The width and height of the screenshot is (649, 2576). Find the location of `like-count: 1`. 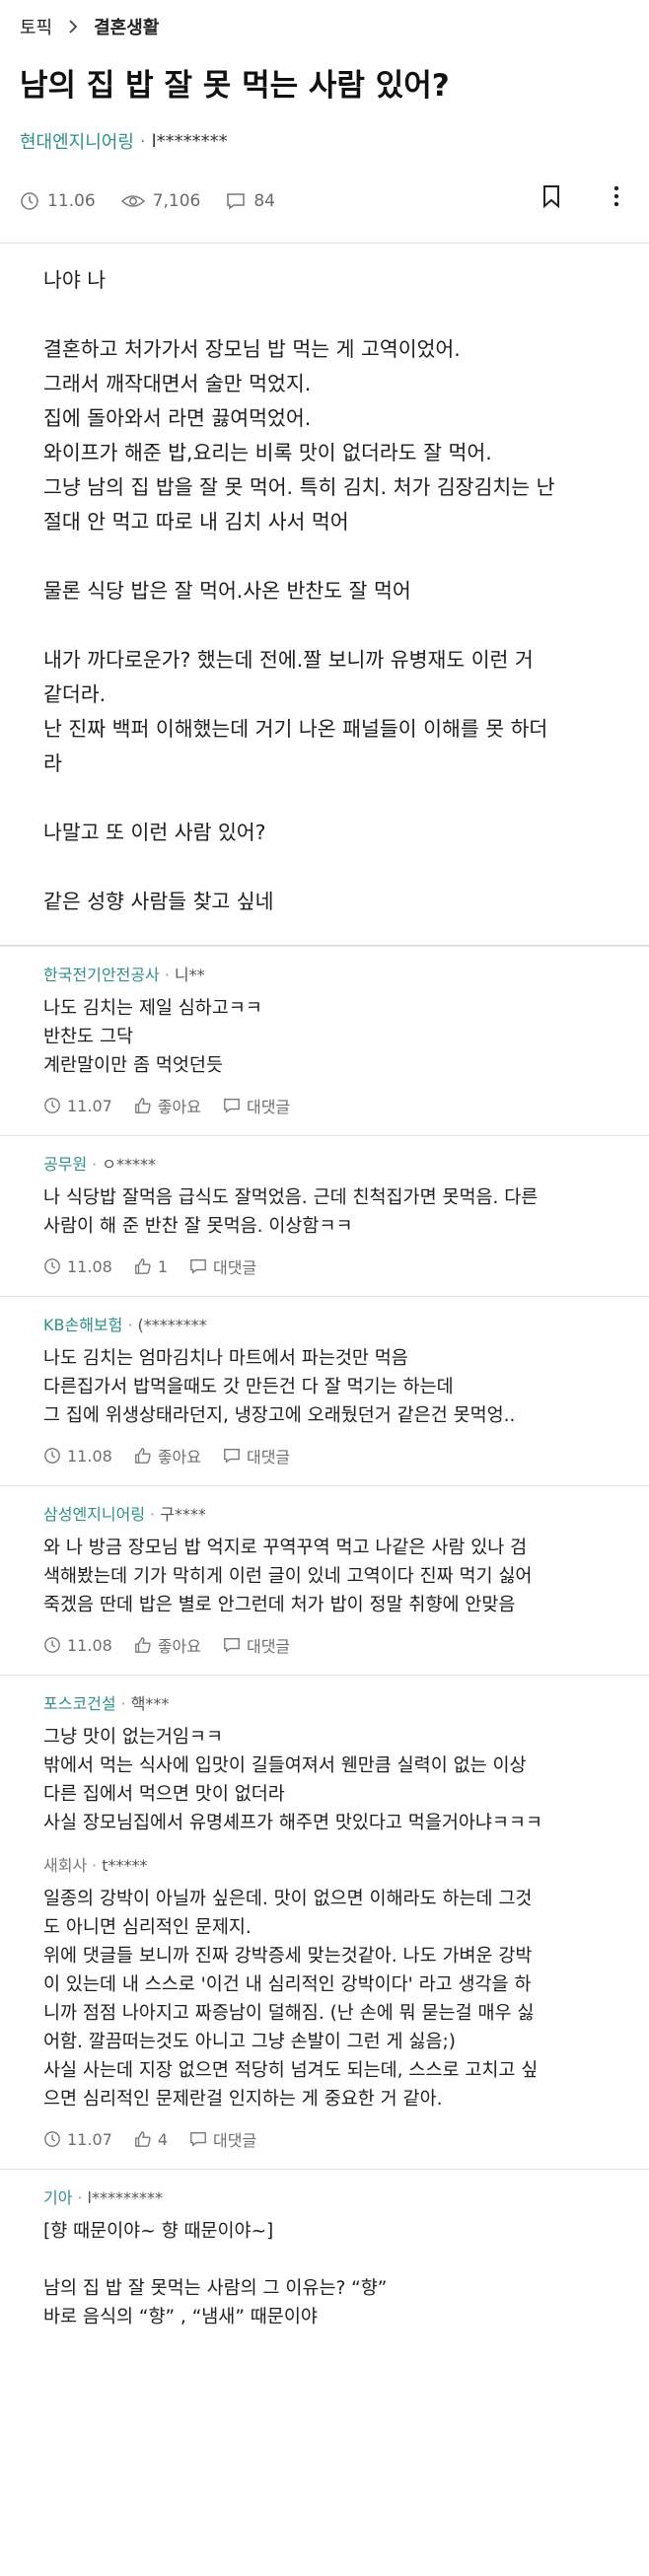

like-count: 1 is located at coordinates (162, 1266).